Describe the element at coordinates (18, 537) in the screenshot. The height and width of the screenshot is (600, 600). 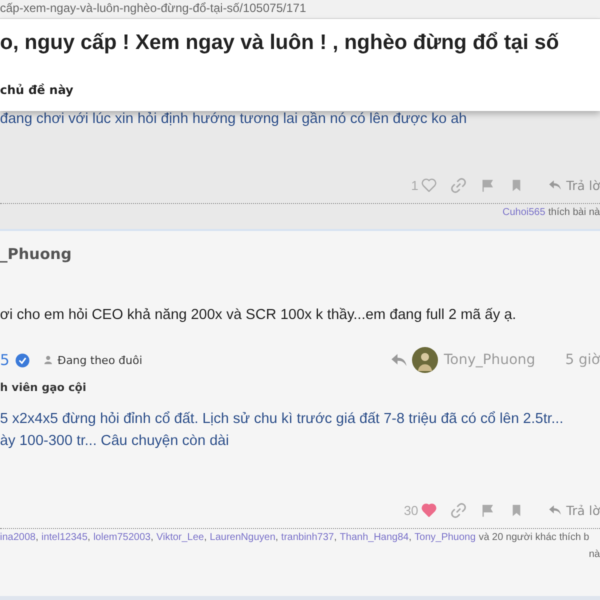
I see `liker-link: ina2008` at that location.